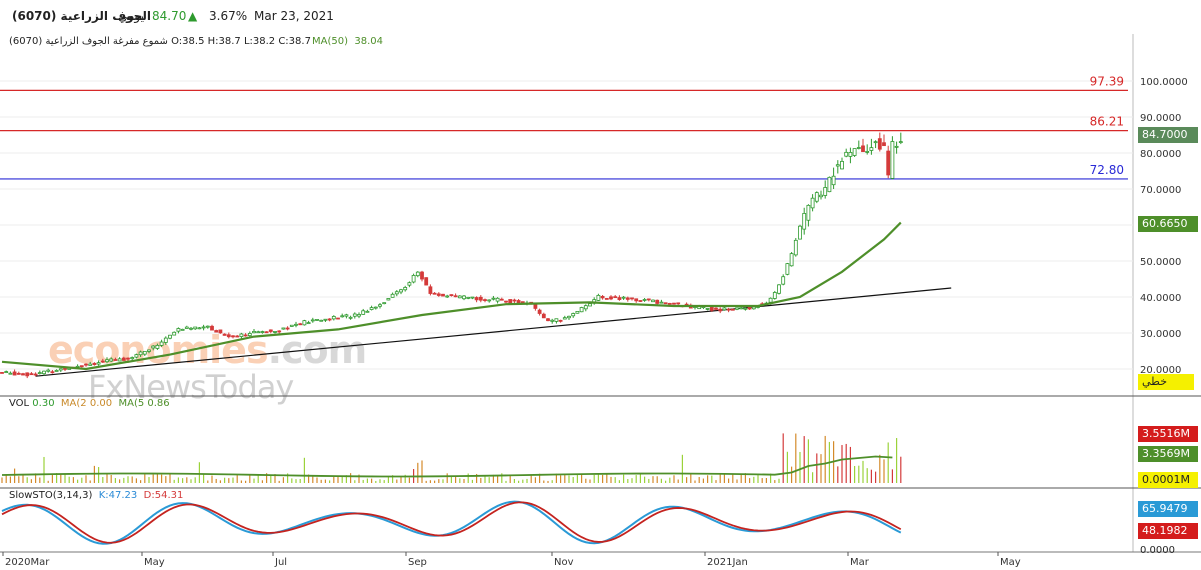  What do you see at coordinates (1107, 170) in the screenshot?
I see `level-label: 72.80` at bounding box center [1107, 170].